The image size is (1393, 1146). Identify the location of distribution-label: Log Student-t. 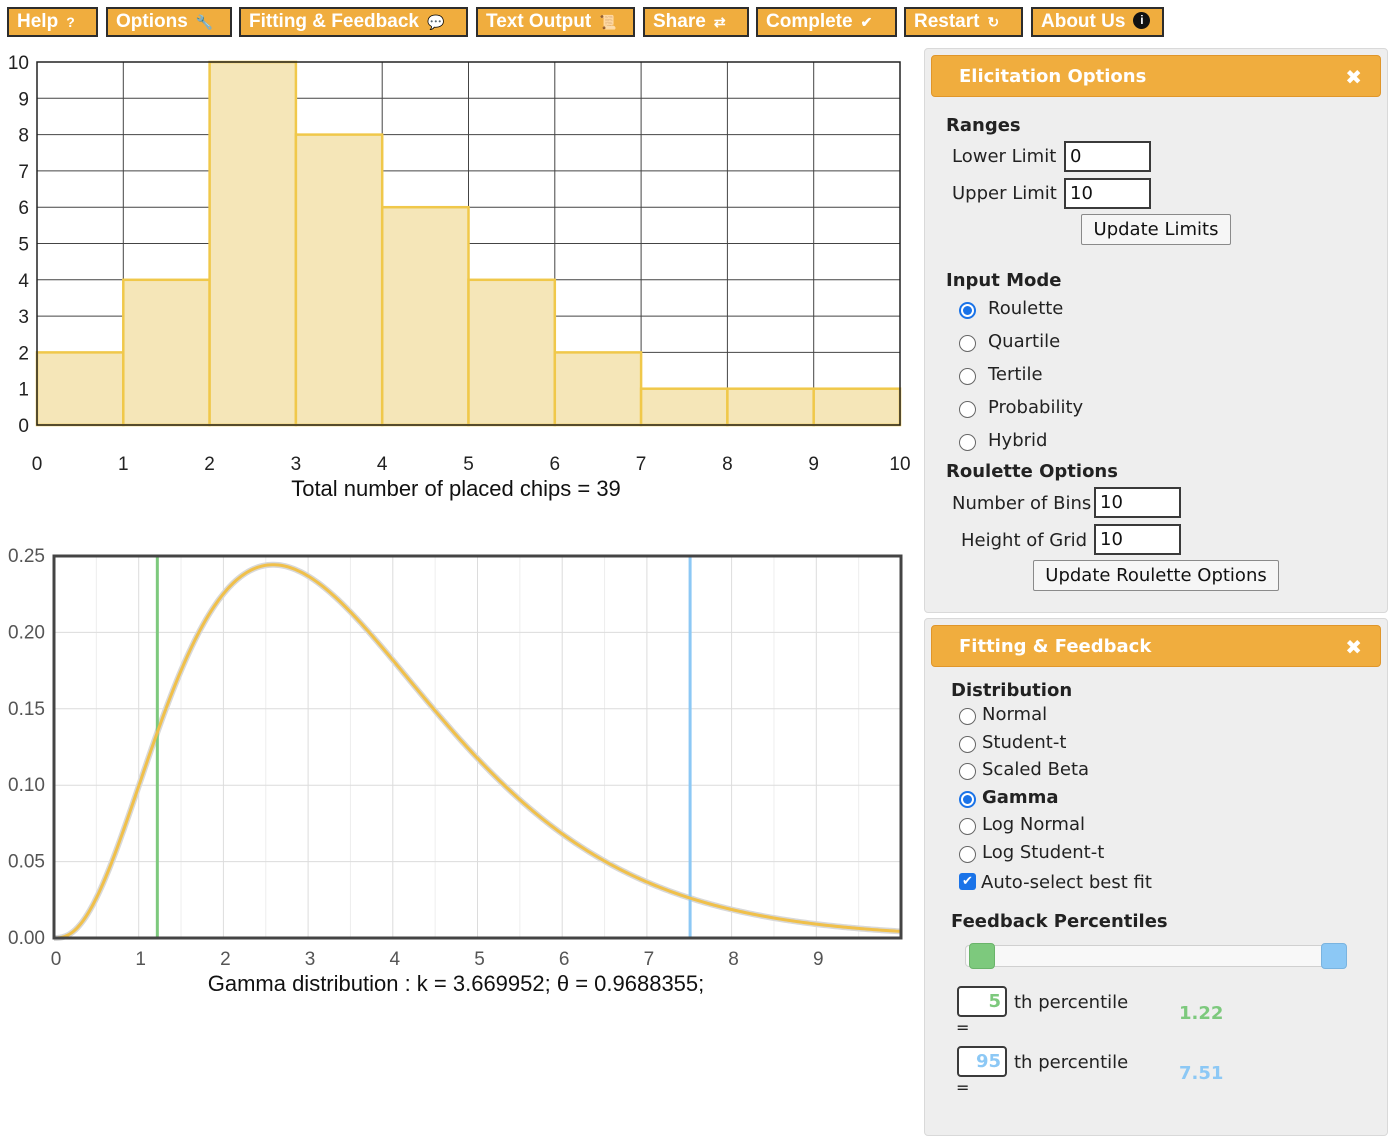
(1043, 852).